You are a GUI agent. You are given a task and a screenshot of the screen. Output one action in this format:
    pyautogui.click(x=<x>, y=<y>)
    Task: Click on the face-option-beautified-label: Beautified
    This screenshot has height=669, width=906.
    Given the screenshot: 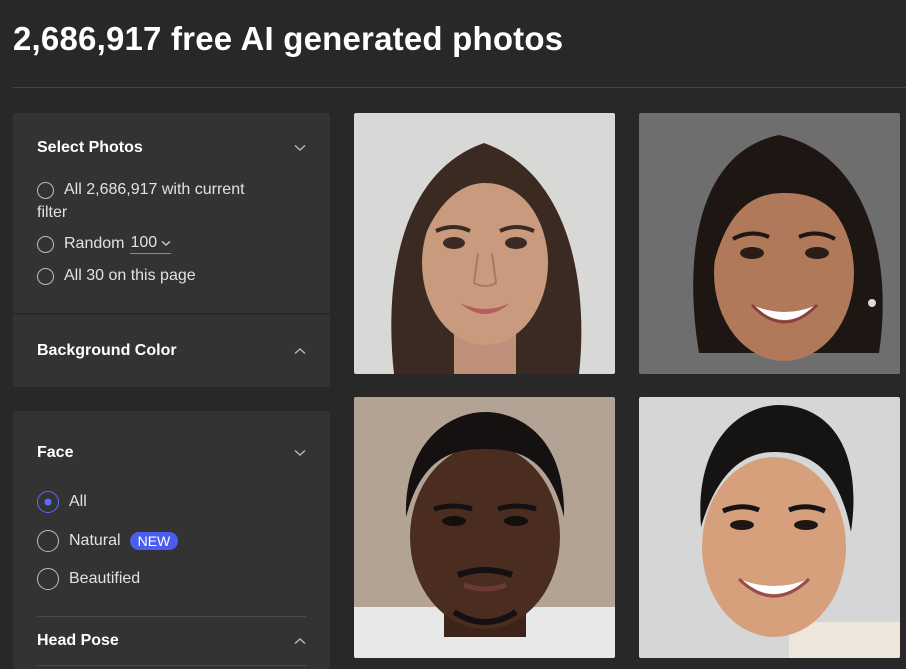 What is the action you would take?
    pyautogui.click(x=105, y=578)
    